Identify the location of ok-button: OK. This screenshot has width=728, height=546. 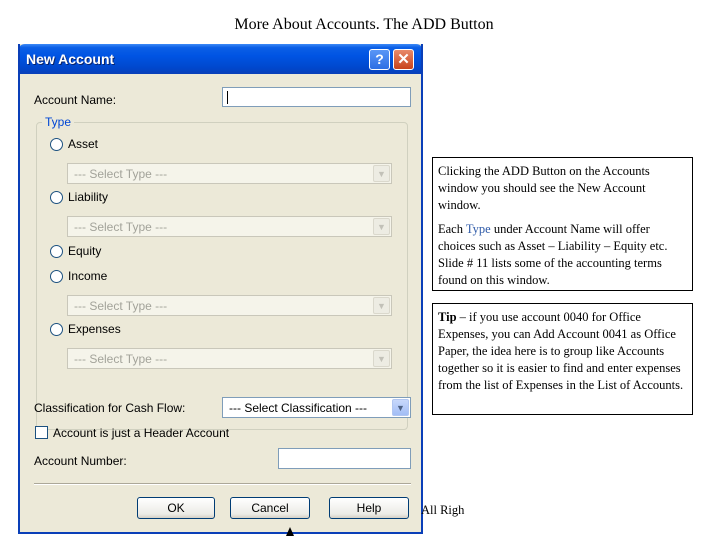
(176, 508).